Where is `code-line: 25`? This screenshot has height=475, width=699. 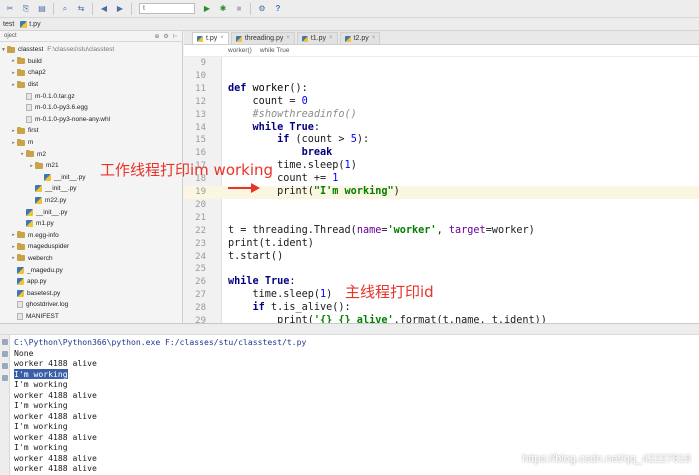
code-line: 25 is located at coordinates (441, 269).